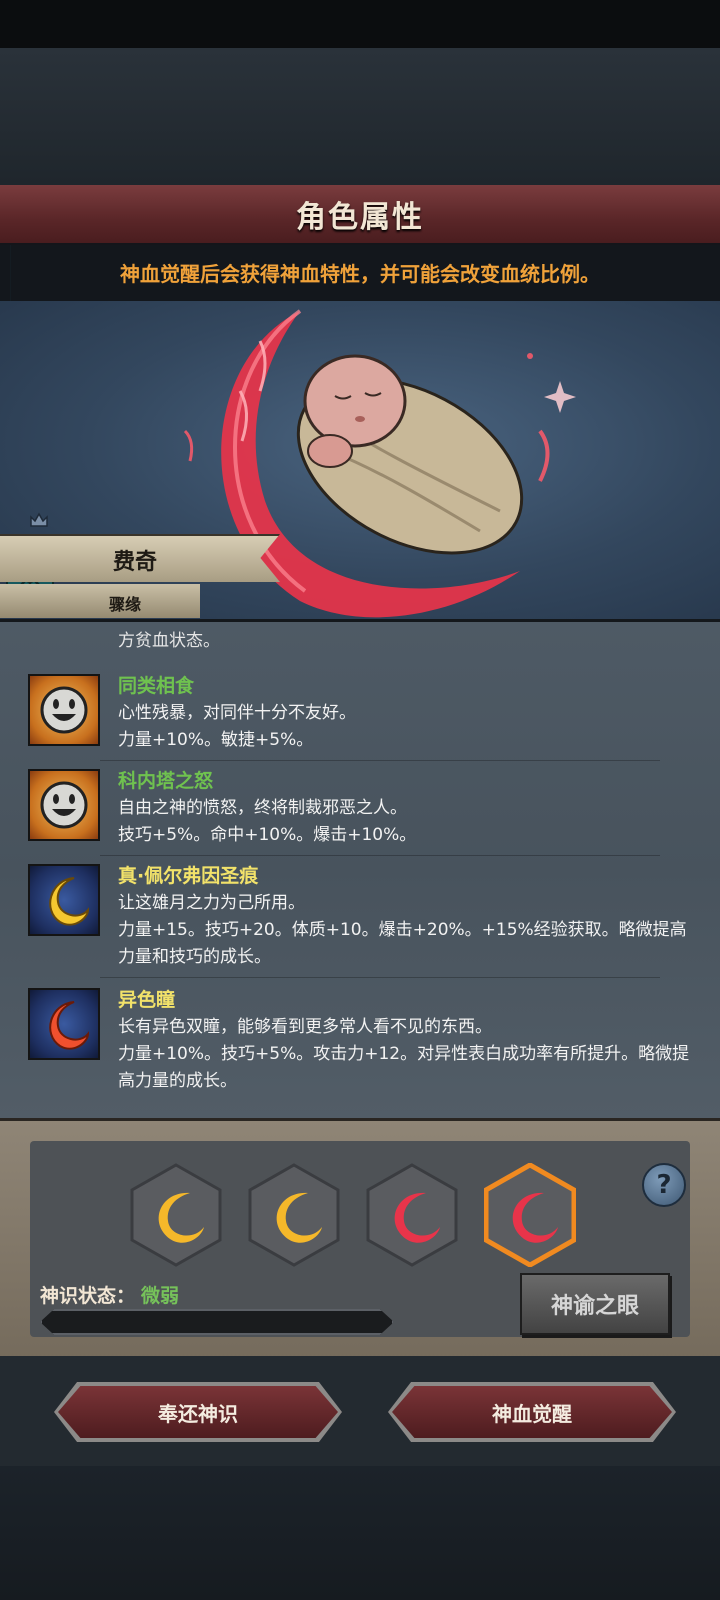 Image resolution: width=720 pixels, height=1600 pixels. Describe the element at coordinates (305, 1027) in the screenshot. I see `trait-desc-line: 长有异色双瞳，能够看到更多常人看不见的东西。` at that location.